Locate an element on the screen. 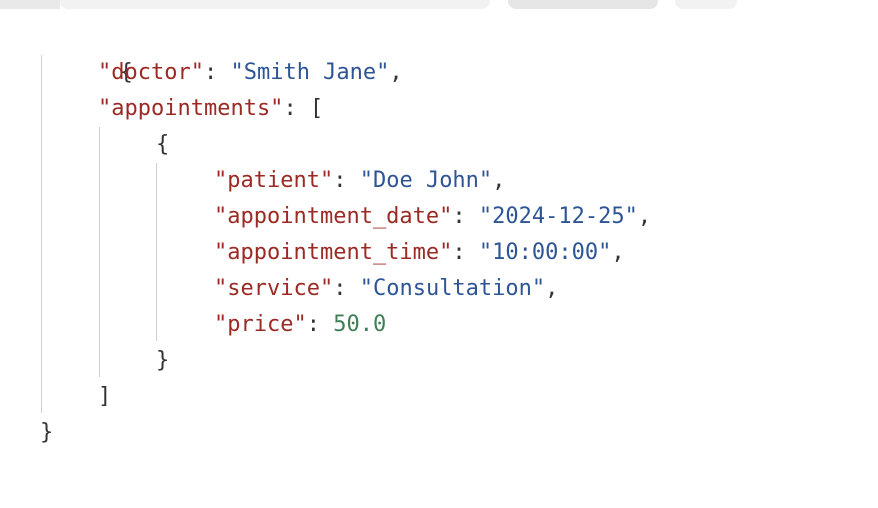  json-line-price: "price": 50.0 is located at coordinates (300, 325).